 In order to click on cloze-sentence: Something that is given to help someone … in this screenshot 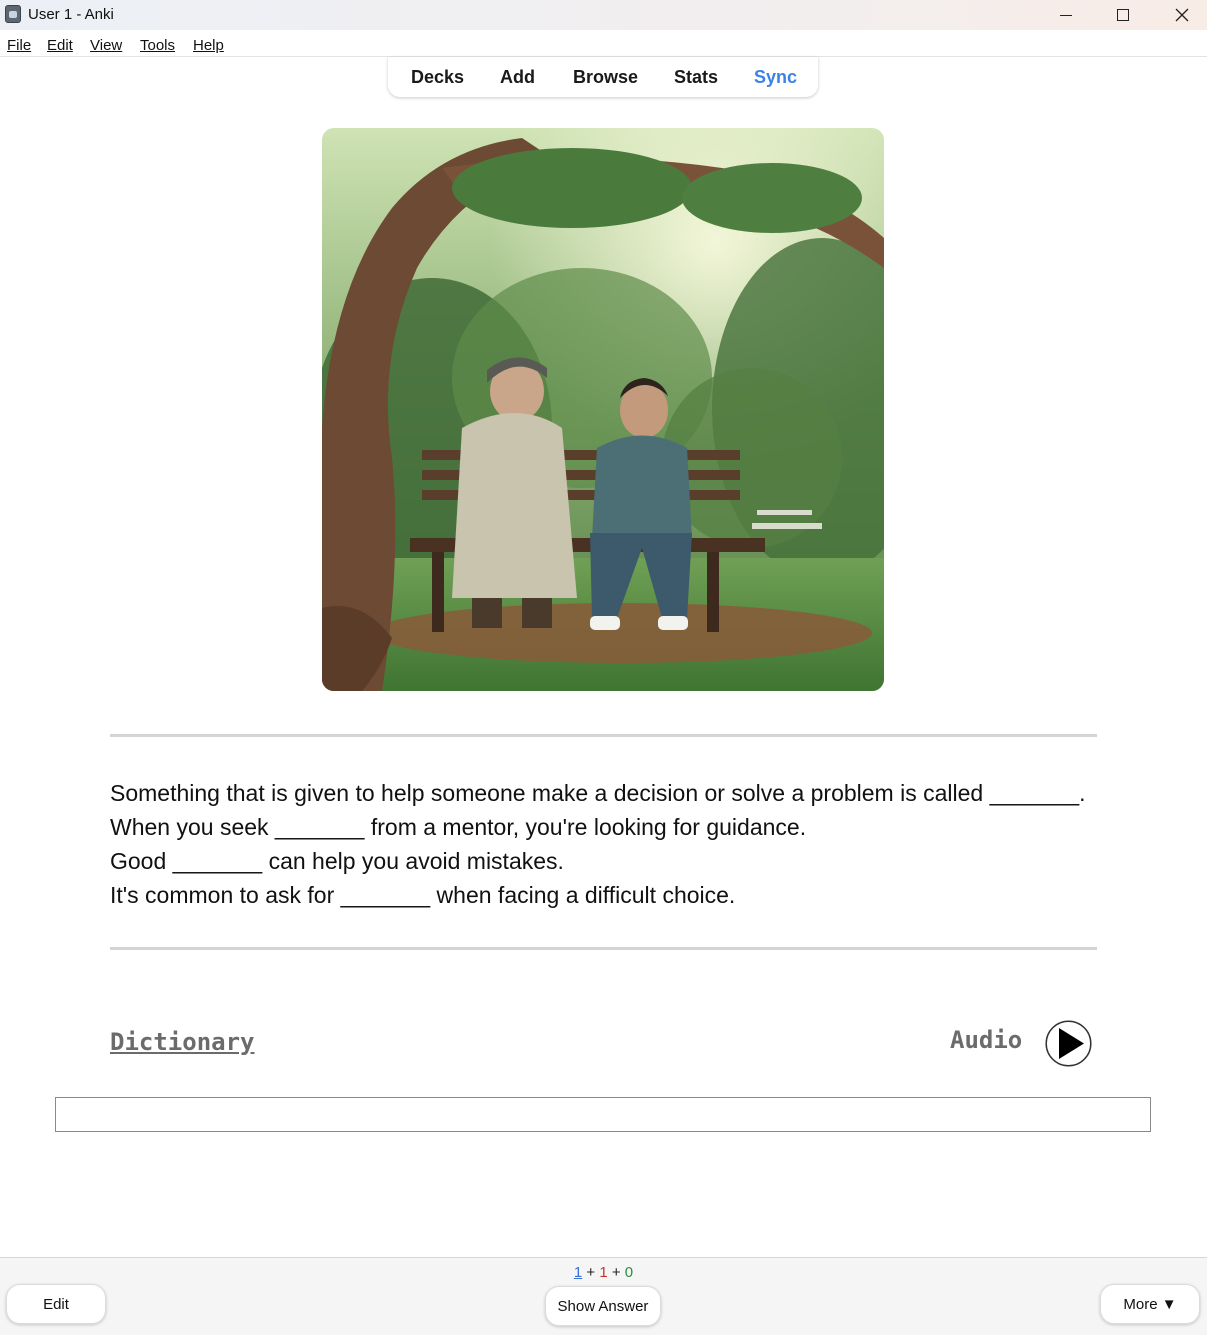, I will do `click(598, 793)`.